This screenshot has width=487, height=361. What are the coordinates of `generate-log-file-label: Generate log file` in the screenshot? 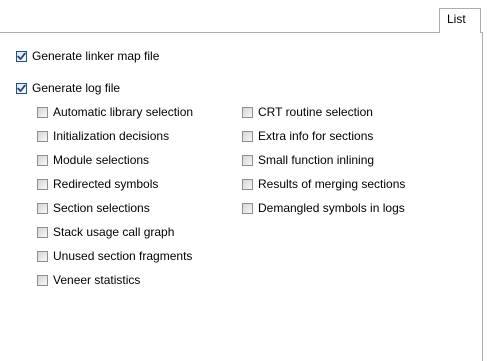 It's located at (76, 88).